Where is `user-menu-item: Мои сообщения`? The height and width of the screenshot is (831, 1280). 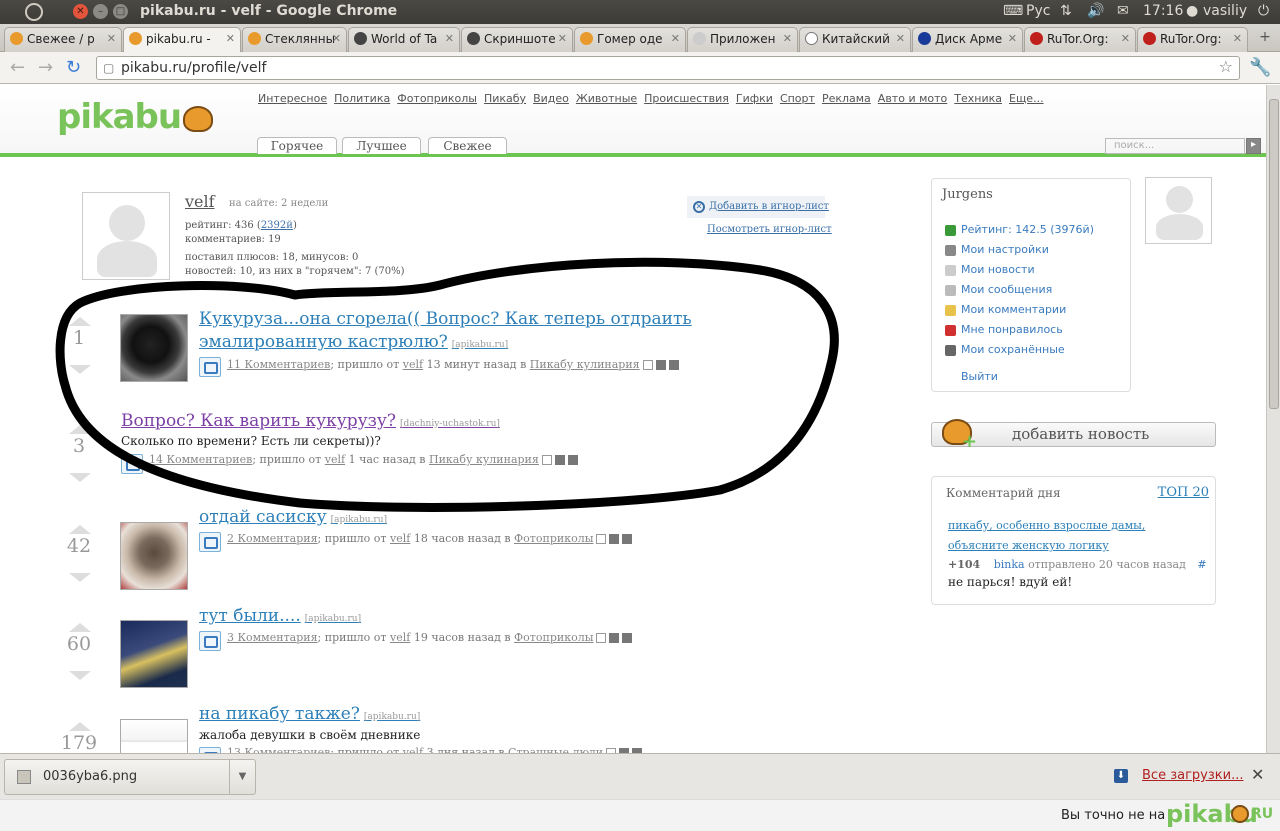 user-menu-item: Мои сообщения is located at coordinates (998, 289).